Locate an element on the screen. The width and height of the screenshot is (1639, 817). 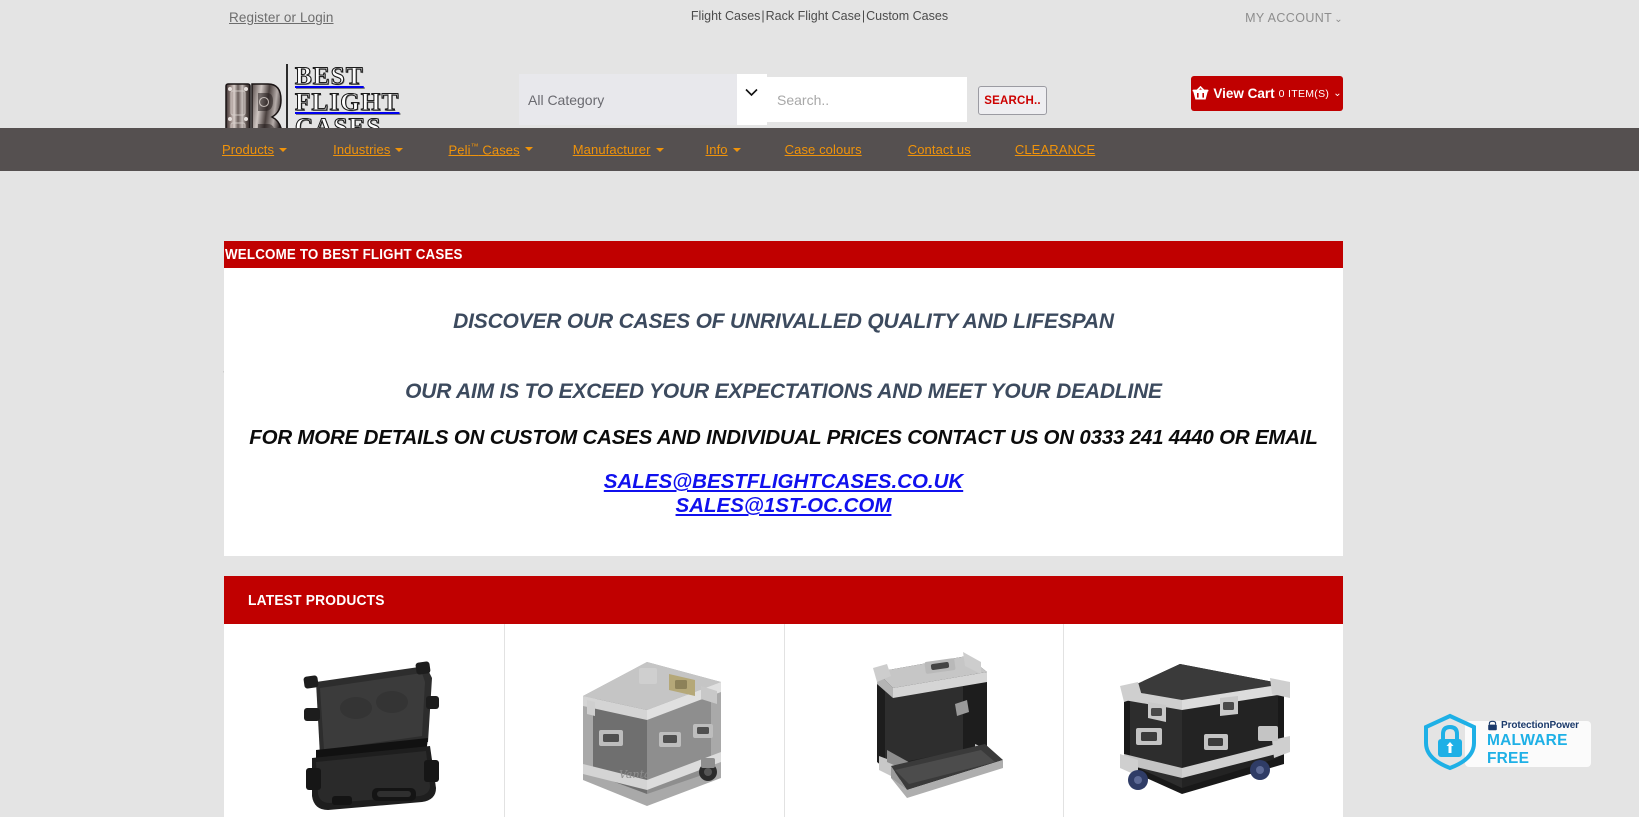
top-link-custom-cases: Custom Cases is located at coordinates (907, 16).